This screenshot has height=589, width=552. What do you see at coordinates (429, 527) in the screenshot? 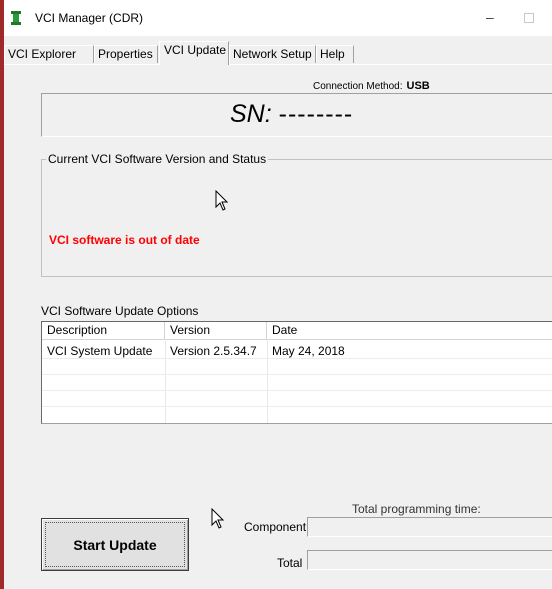
I see `component-progress-bar` at bounding box center [429, 527].